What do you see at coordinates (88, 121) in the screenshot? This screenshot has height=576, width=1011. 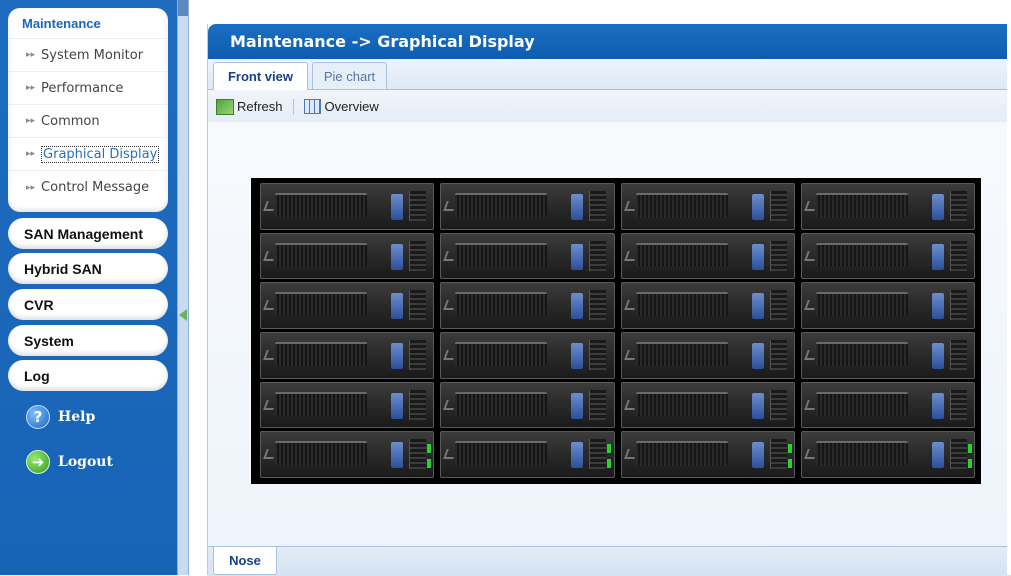 I see `sidebar-item-common: ▸▸ Common` at bounding box center [88, 121].